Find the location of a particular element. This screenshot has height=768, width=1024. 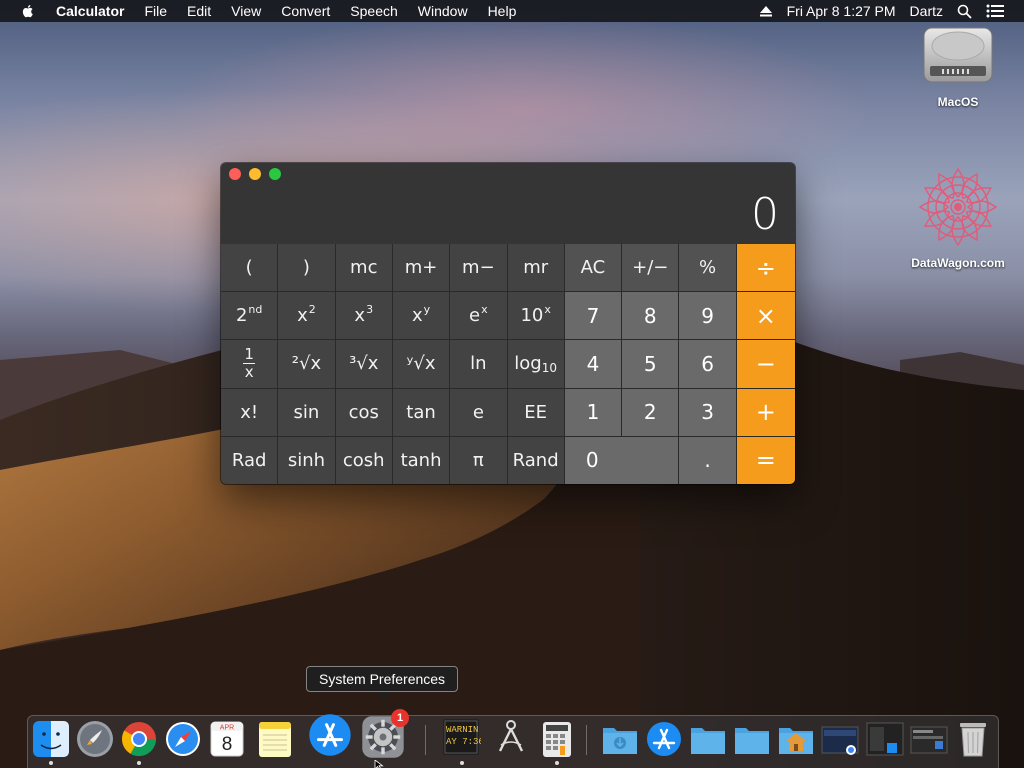

key-all-clear: AC is located at coordinates (593, 268).